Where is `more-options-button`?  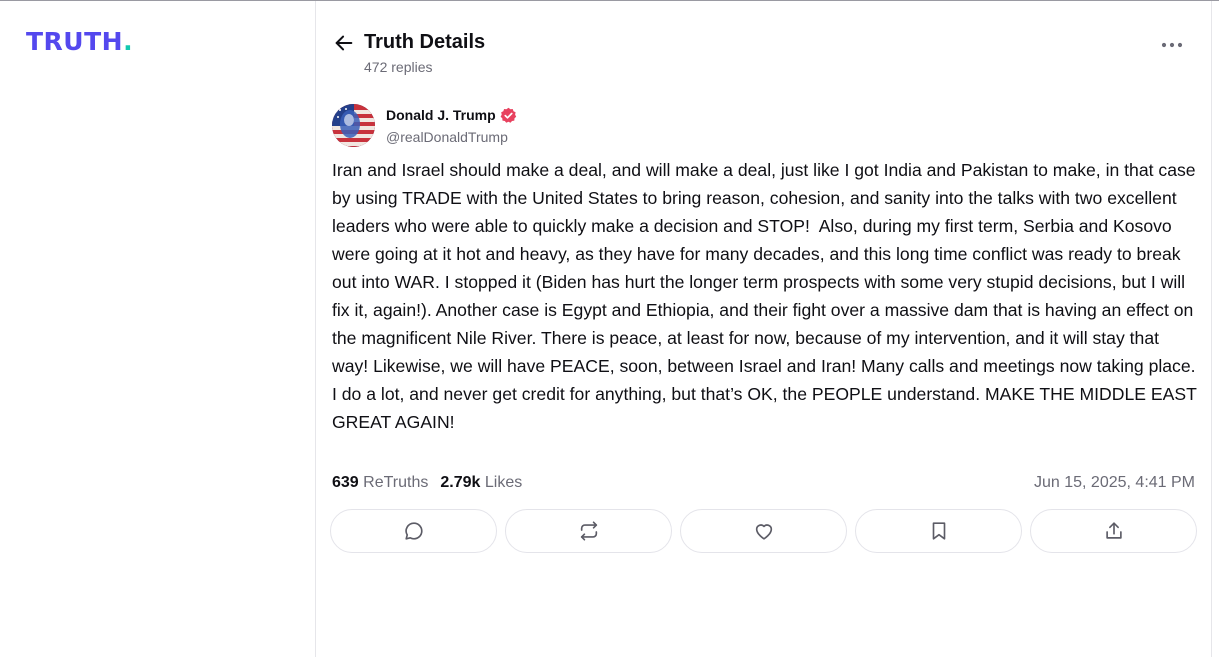 more-options-button is located at coordinates (1172, 45).